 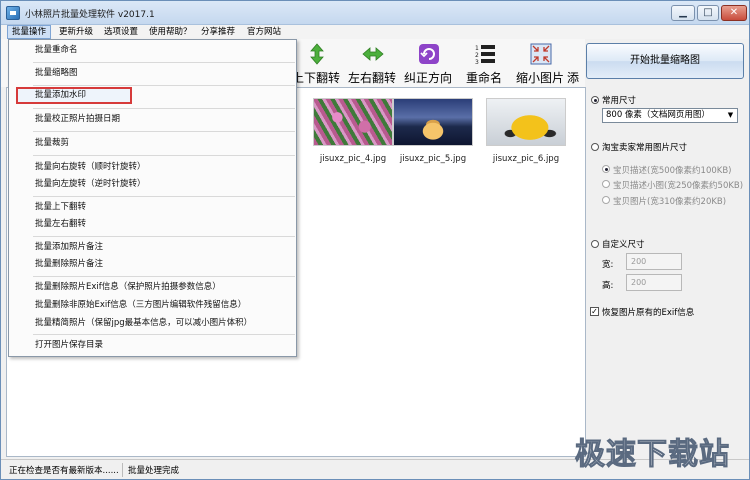 I want to click on menu-item-batch-thumbnail: 批量缩略图, so click(x=152, y=73).